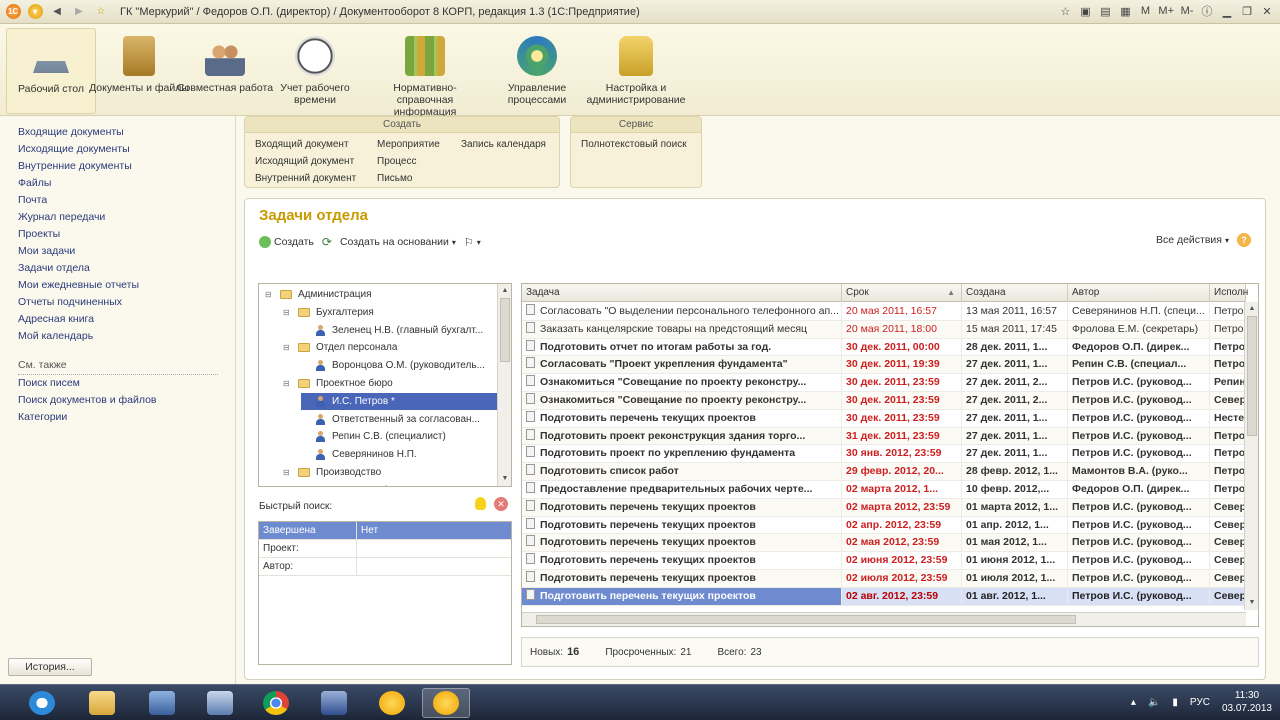 The image size is (1280, 720). What do you see at coordinates (1251, 456) in the screenshot?
I see `grid-vertical-scrollbar: ▲ ▼` at bounding box center [1251, 456].